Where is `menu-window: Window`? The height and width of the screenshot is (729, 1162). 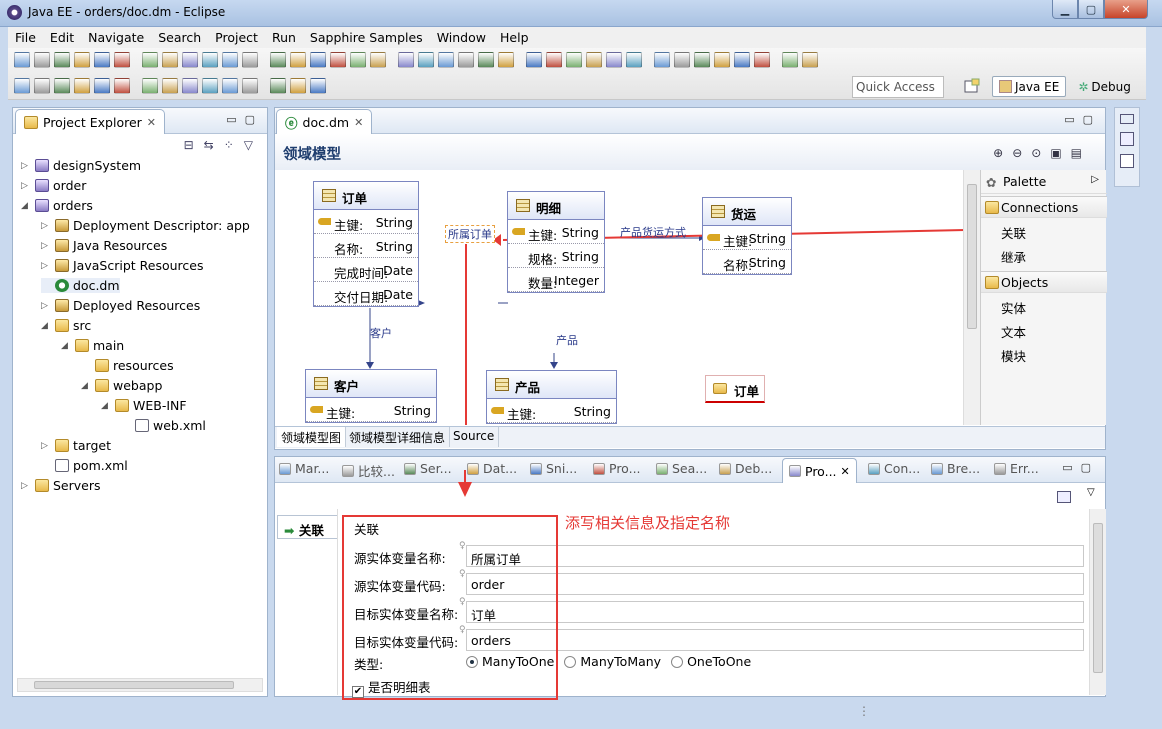 menu-window: Window is located at coordinates (461, 37).